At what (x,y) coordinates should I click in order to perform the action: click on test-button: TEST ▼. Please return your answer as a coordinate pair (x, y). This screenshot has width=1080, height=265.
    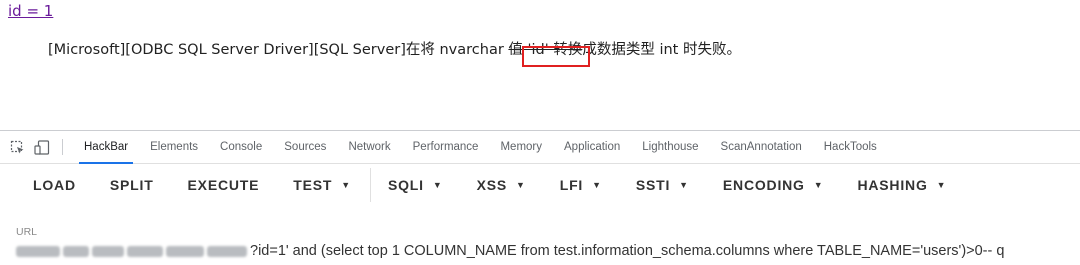
    Looking at the image, I should click on (322, 185).